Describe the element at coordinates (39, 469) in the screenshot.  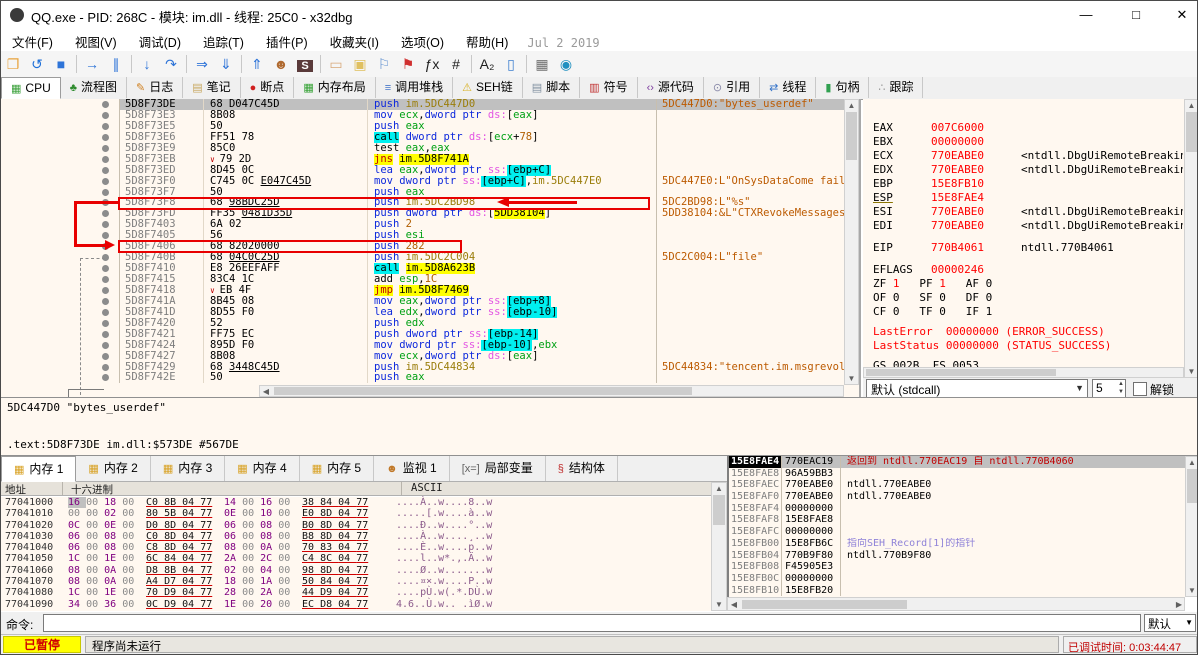
I see `dump-tab-内存 1: ▦ 内存 1` at that location.